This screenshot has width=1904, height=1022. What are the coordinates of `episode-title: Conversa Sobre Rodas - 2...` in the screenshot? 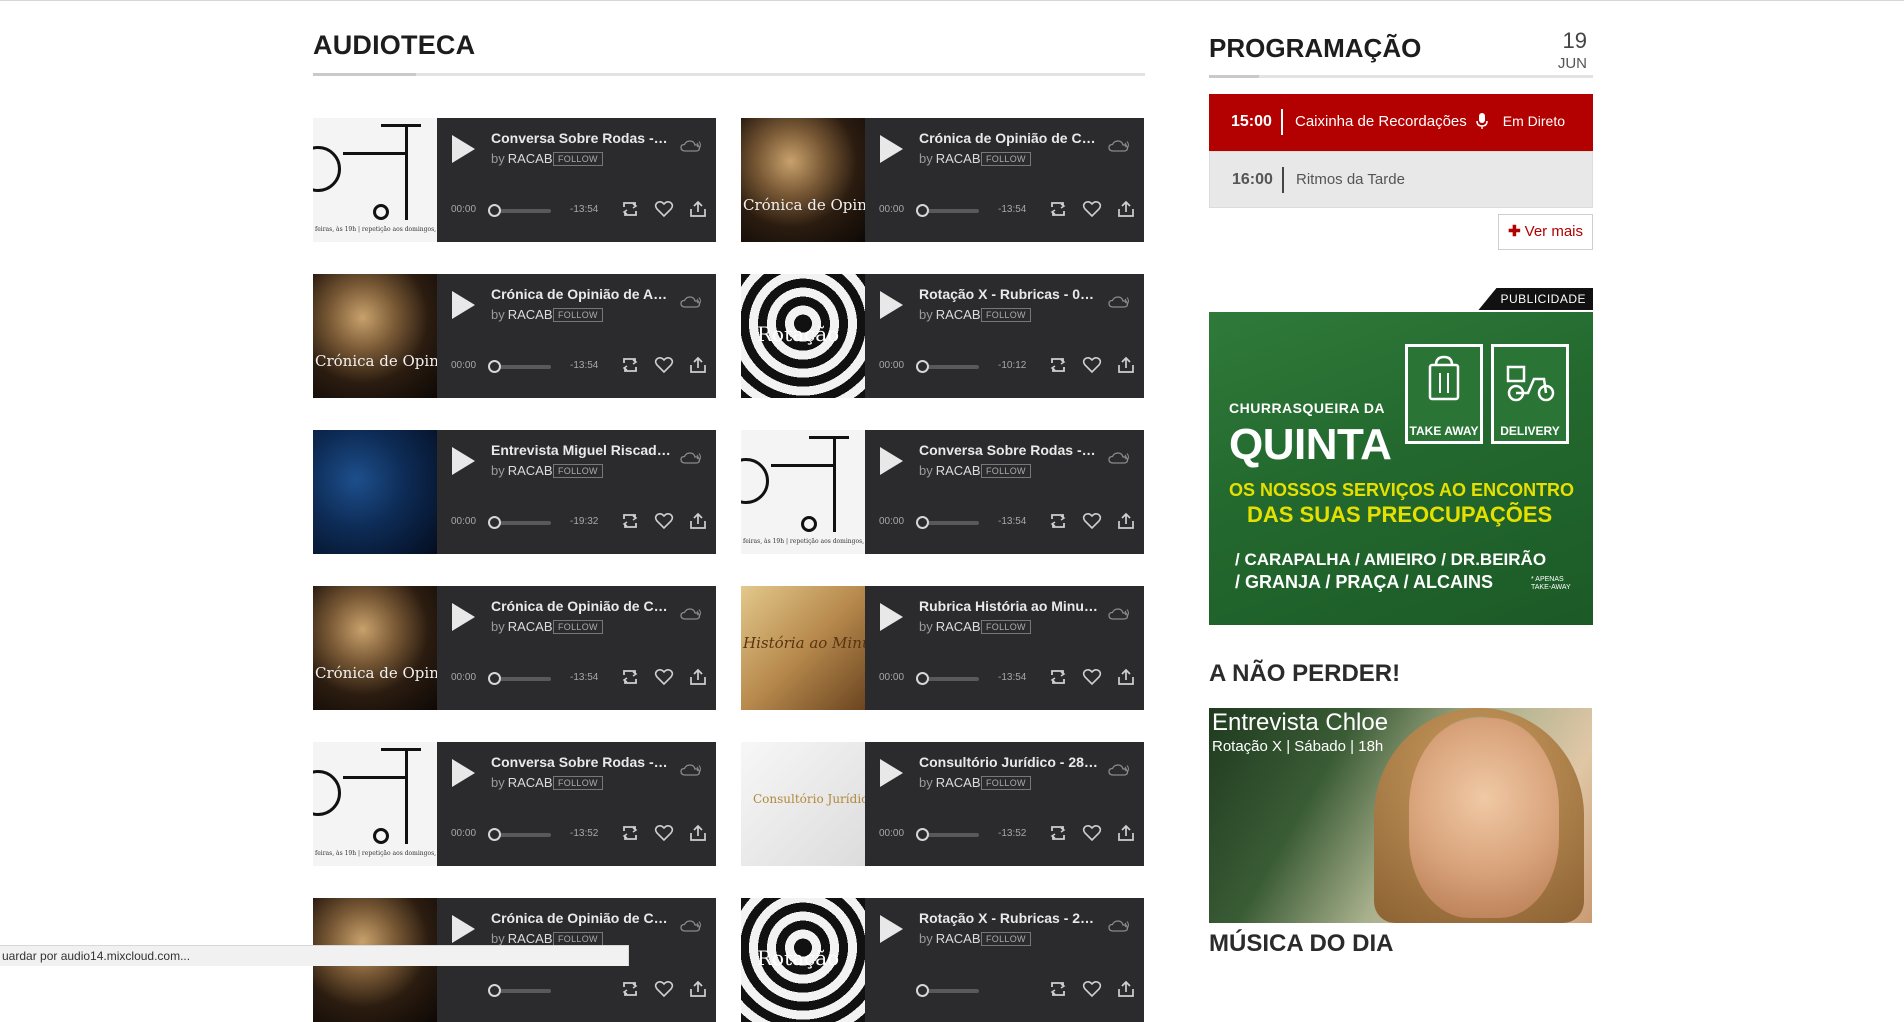 It's located at (581, 762).